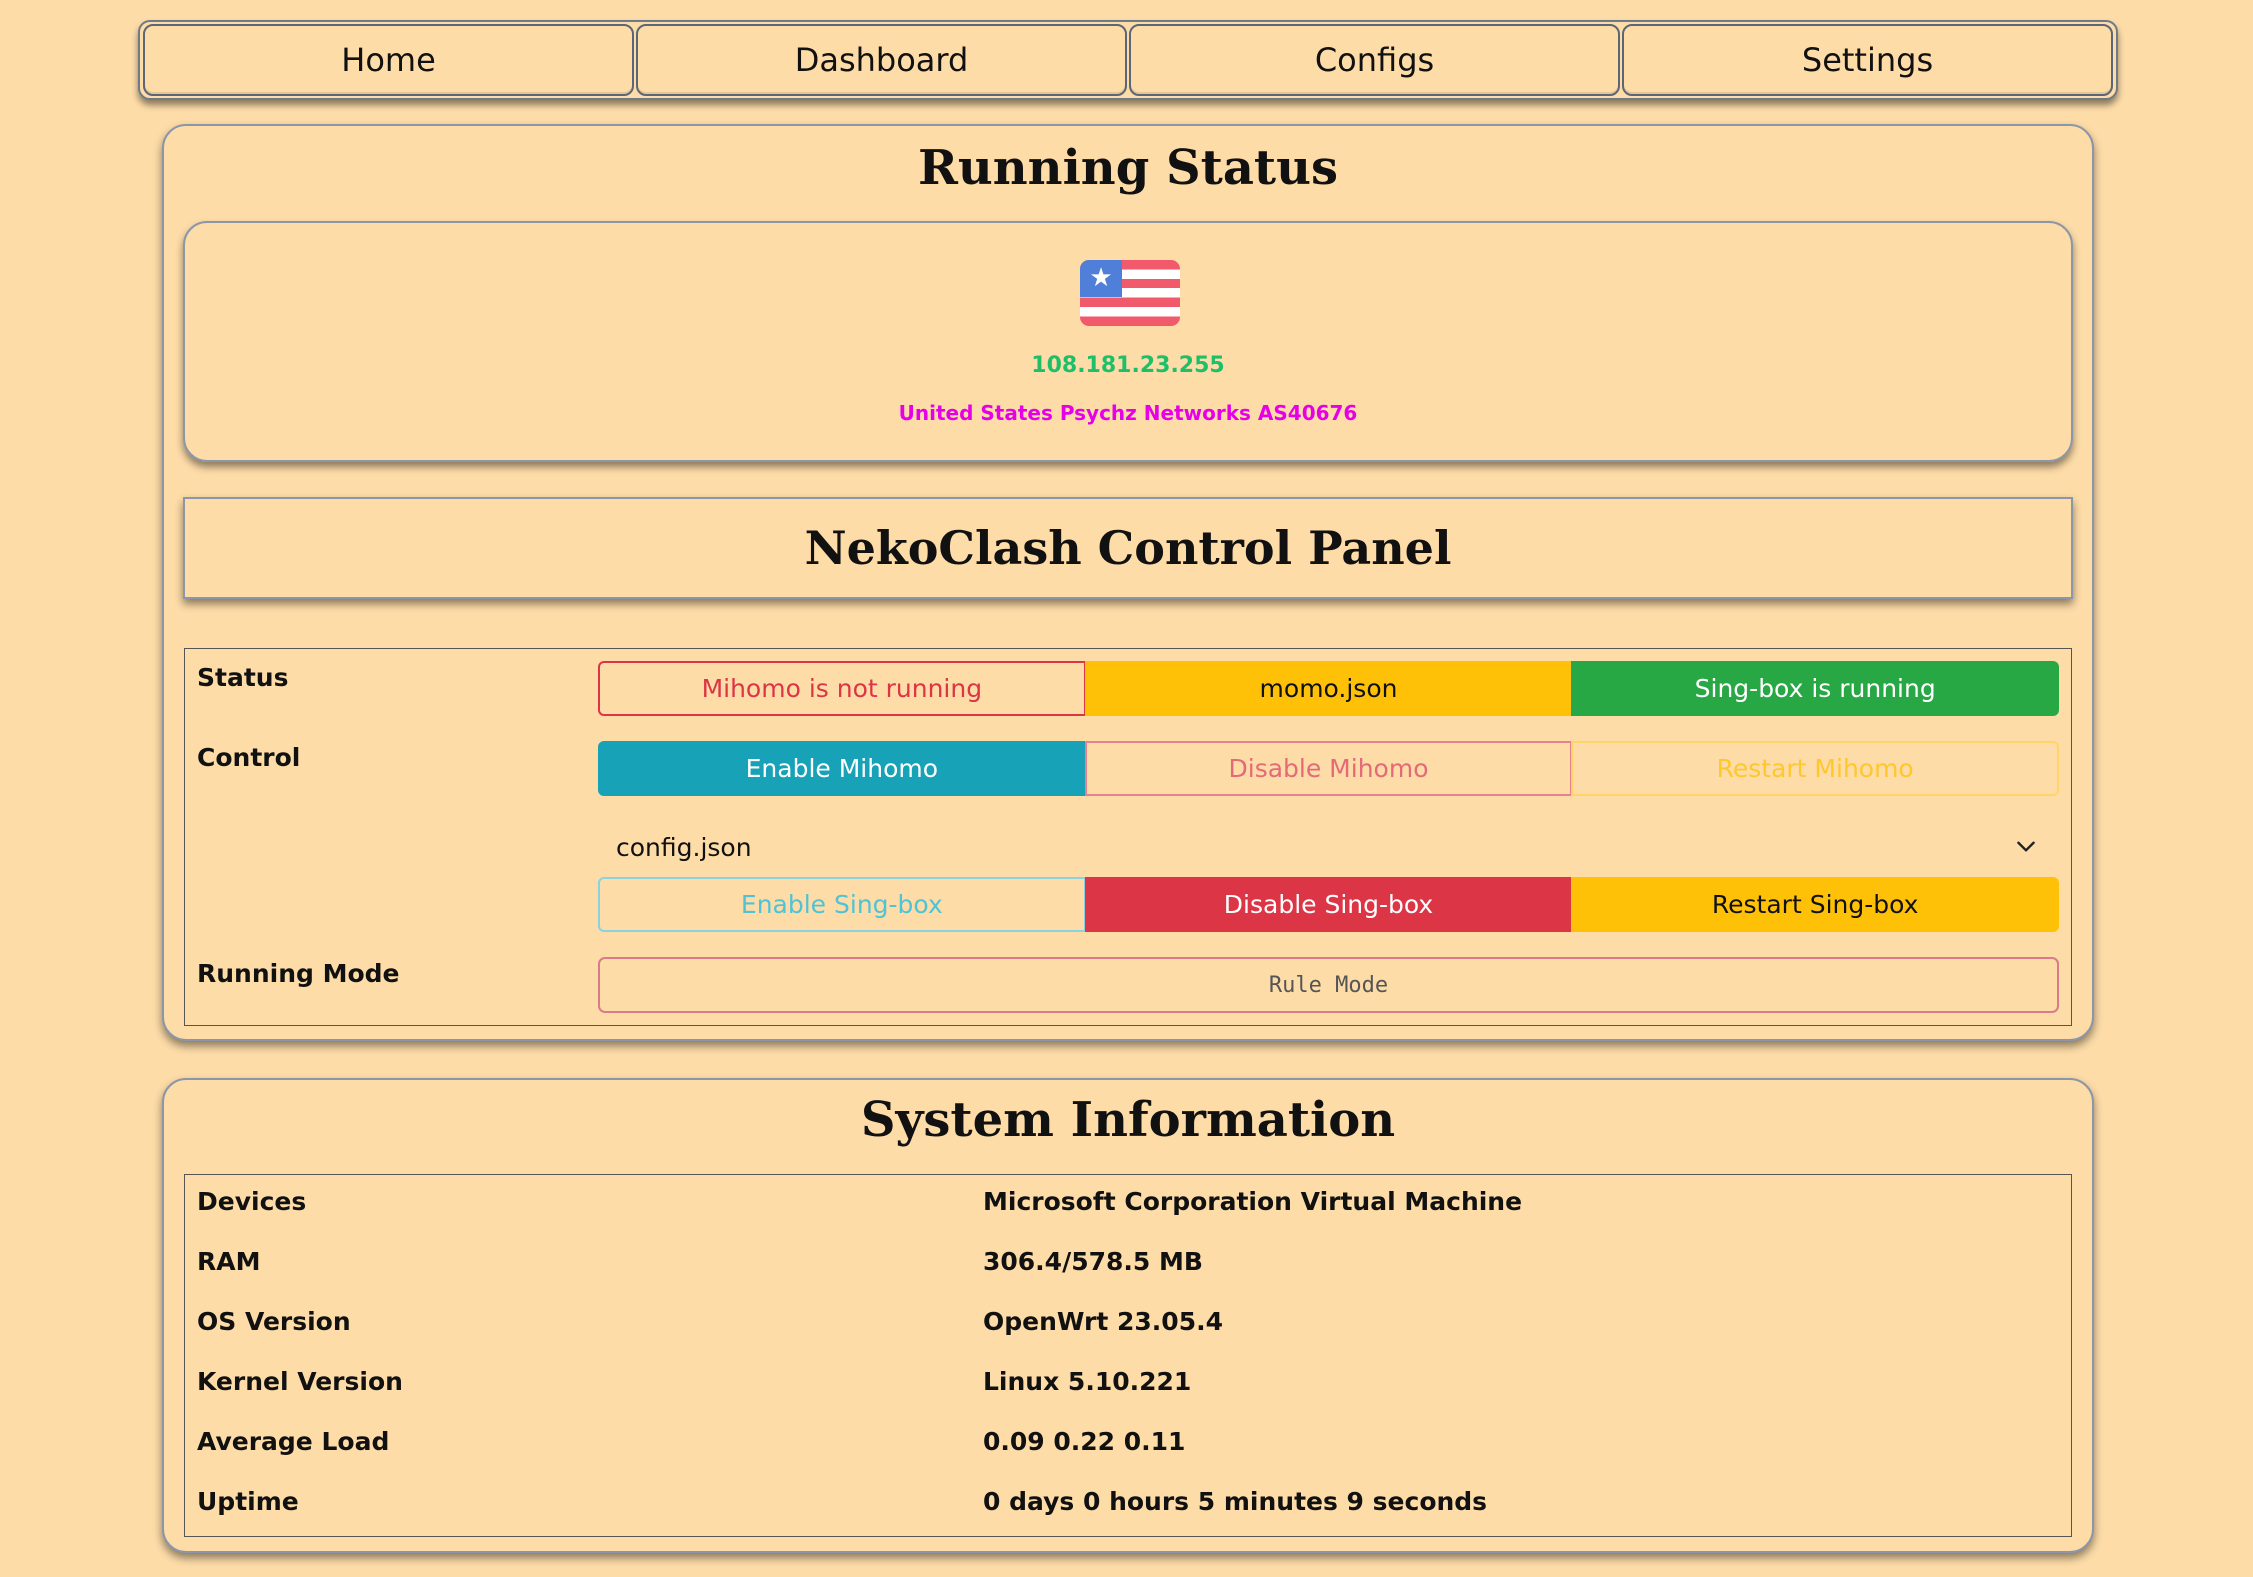 This screenshot has width=2253, height=1577. Describe the element at coordinates (300, 1381) in the screenshot. I see `kernel-version-label: Kernel Version` at that location.